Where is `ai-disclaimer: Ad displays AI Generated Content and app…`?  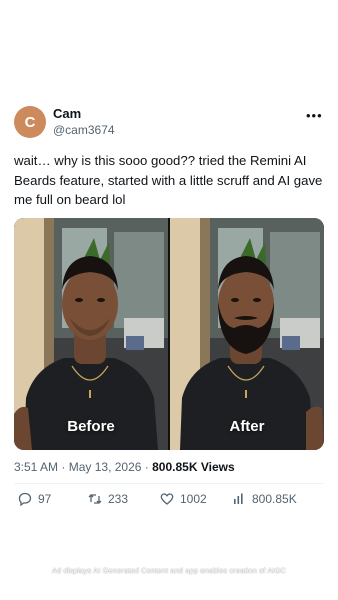 ai-disclaimer: Ad displays AI Generated Content and app… is located at coordinates (169, 570).